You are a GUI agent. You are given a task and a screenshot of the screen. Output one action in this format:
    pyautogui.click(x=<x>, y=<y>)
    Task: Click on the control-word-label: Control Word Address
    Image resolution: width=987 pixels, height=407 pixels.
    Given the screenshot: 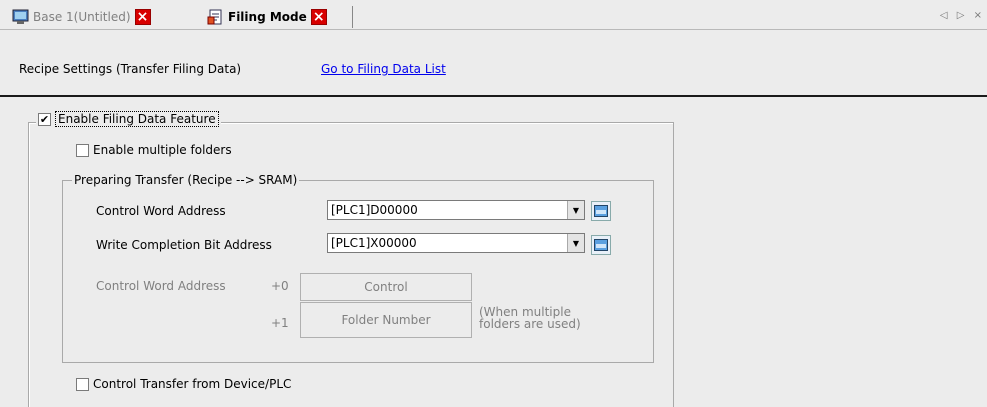 What is the action you would take?
    pyautogui.click(x=161, y=211)
    